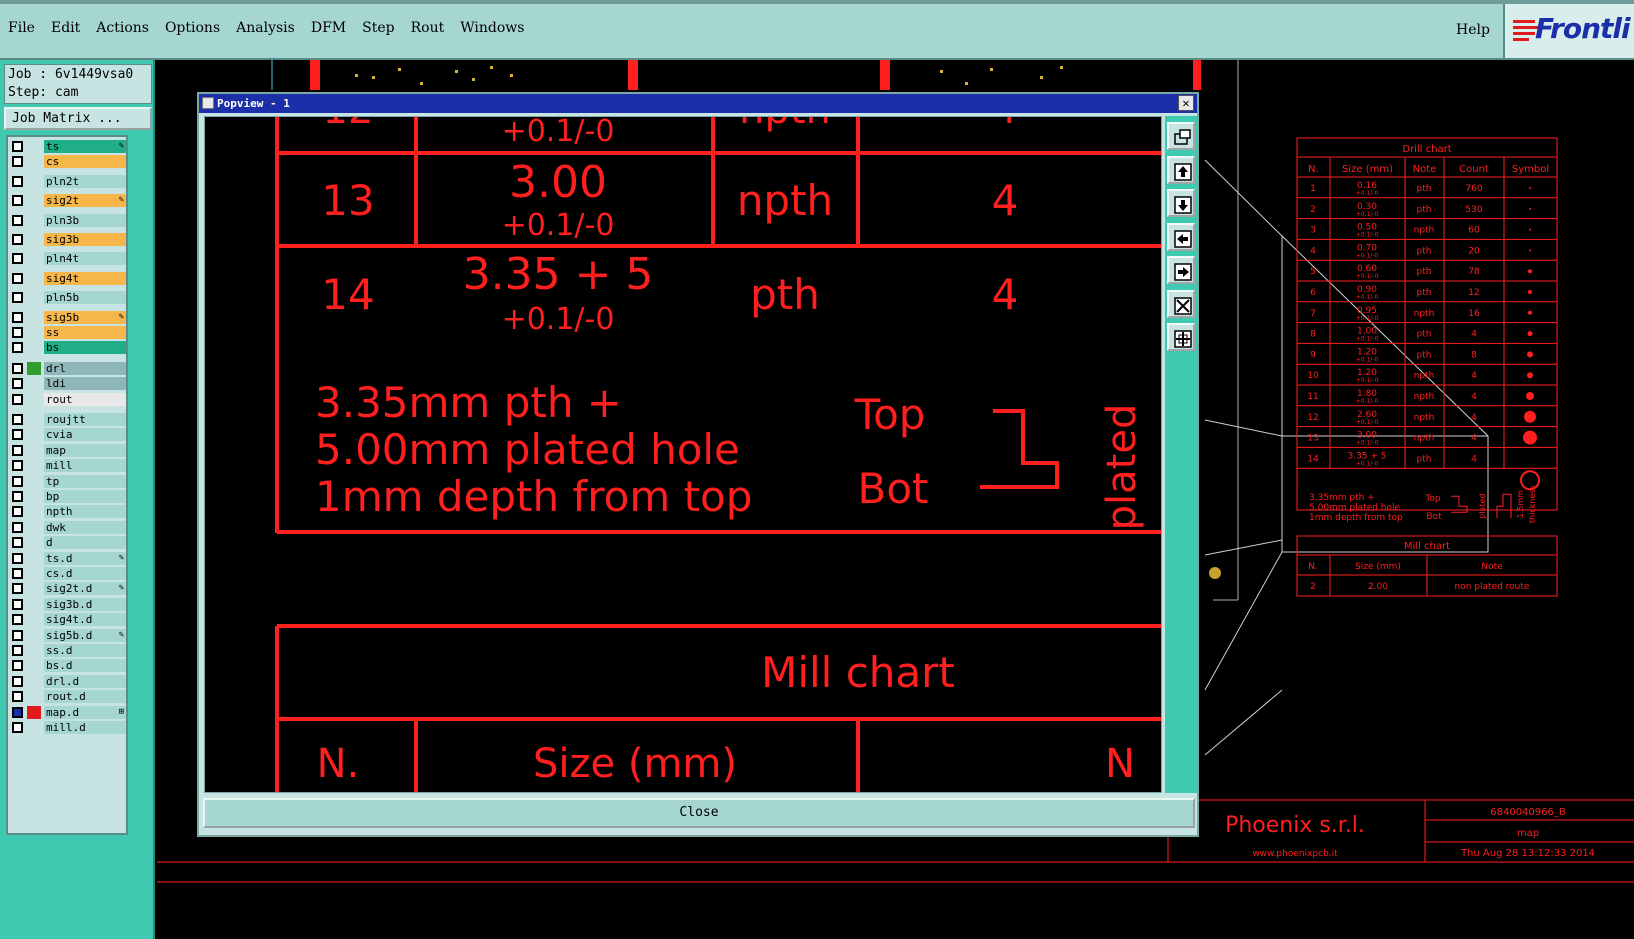  What do you see at coordinates (428, 28) in the screenshot?
I see `menu-rout: Rout` at bounding box center [428, 28].